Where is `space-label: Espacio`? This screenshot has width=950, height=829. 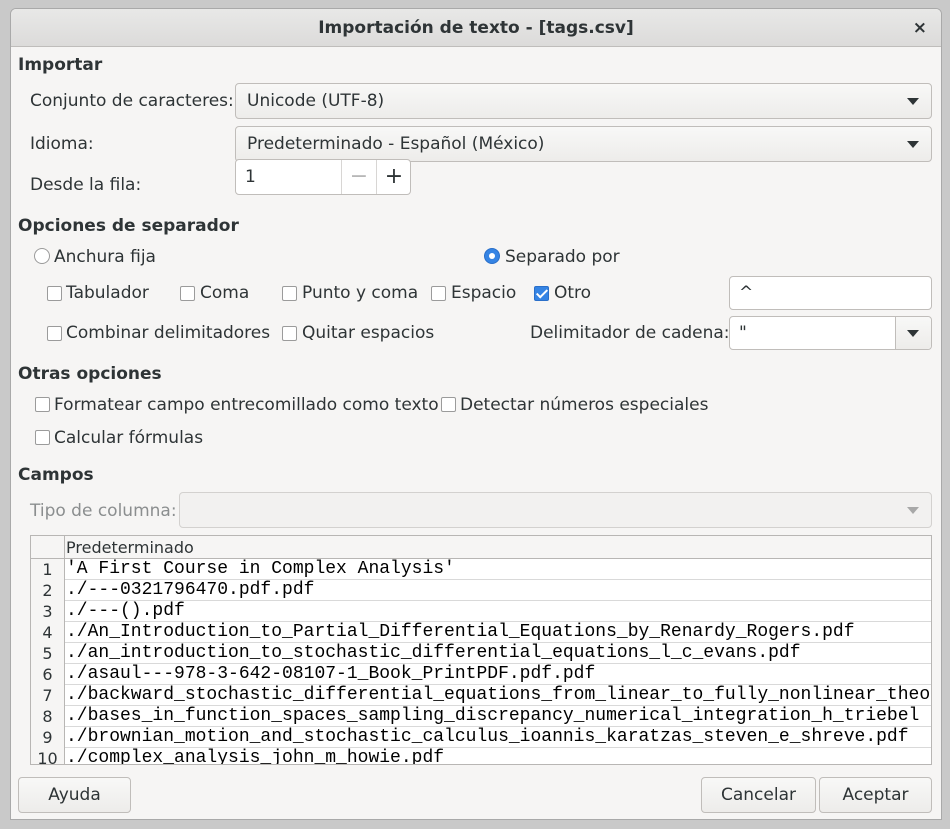 space-label: Espacio is located at coordinates (483, 293).